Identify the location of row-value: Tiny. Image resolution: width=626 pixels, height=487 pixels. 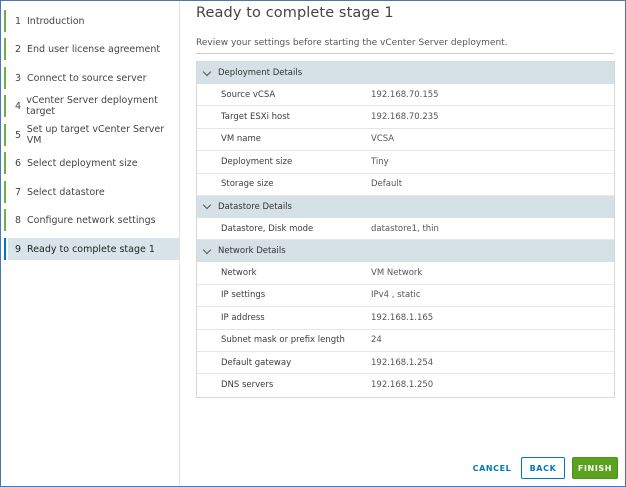
(380, 161).